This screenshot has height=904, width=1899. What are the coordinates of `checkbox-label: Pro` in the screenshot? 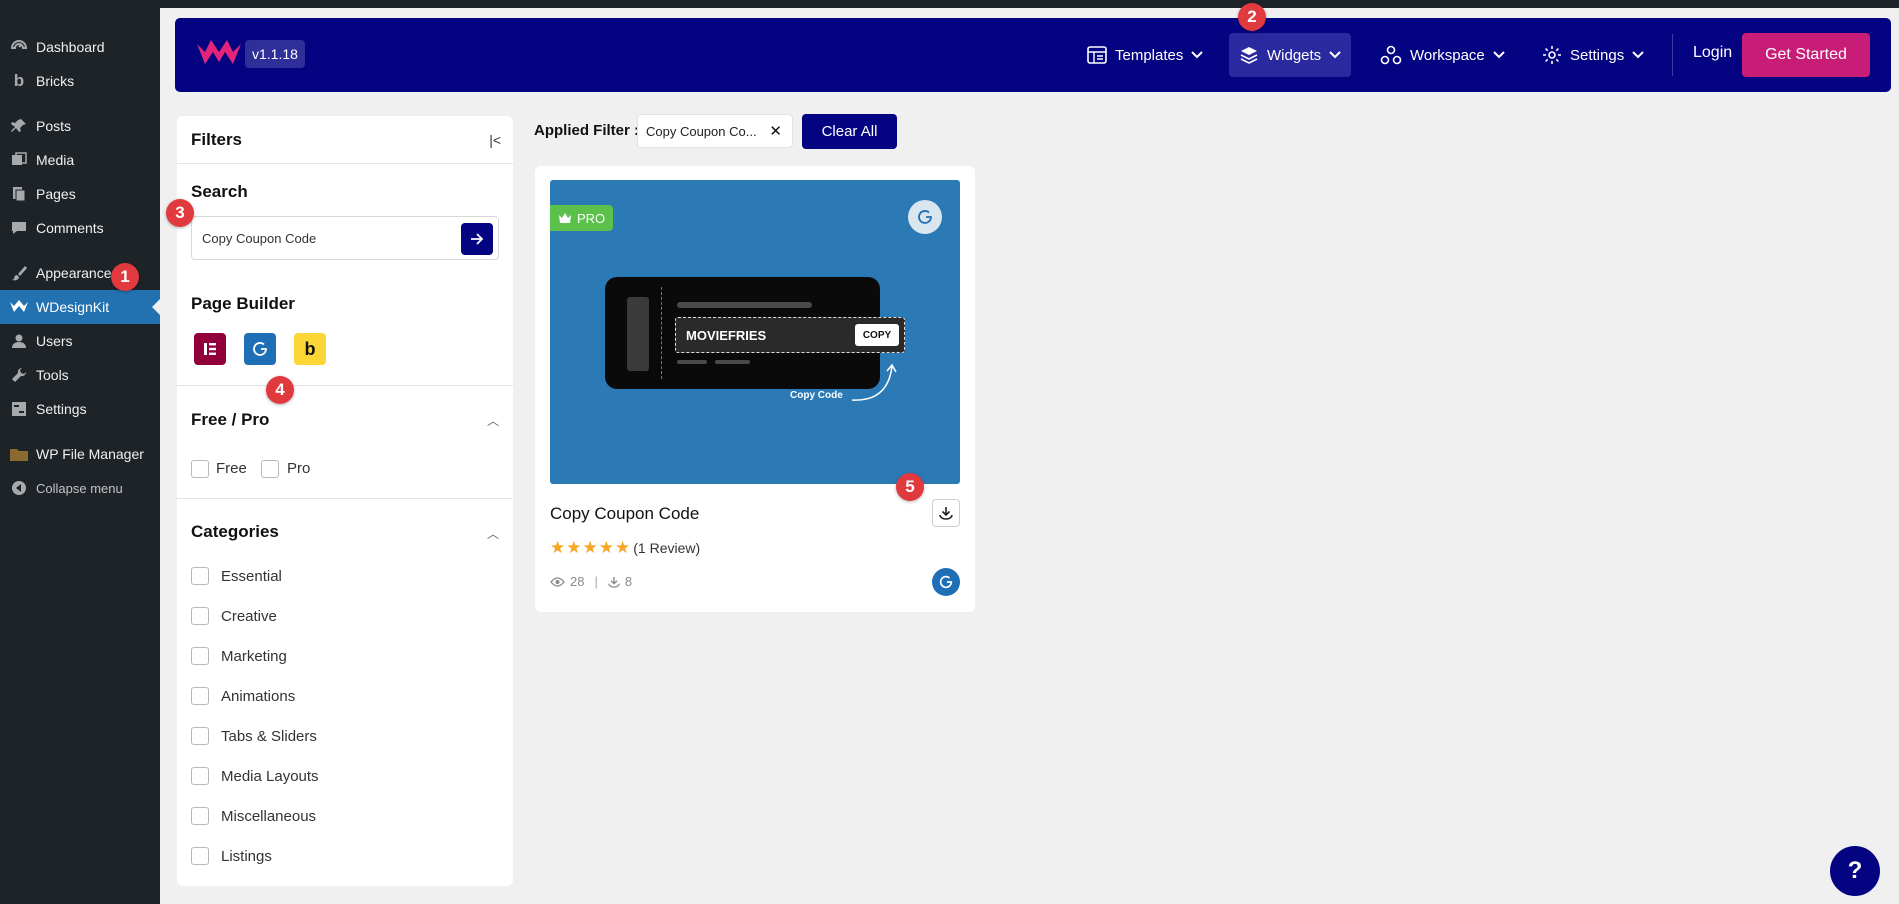 It's located at (299, 468).